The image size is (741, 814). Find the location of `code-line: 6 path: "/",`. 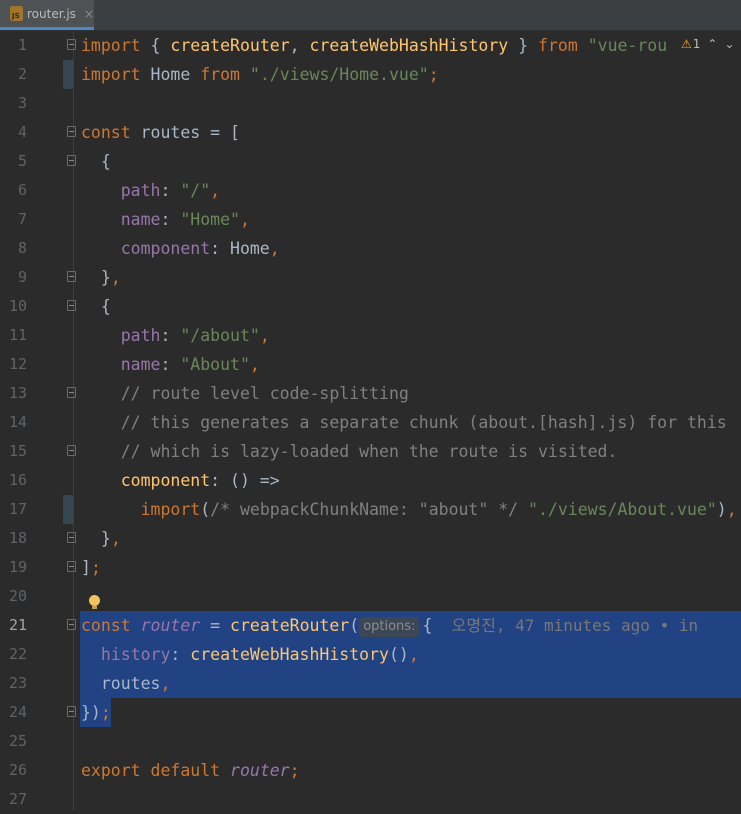

code-line: 6 path: "/", is located at coordinates (370, 190).